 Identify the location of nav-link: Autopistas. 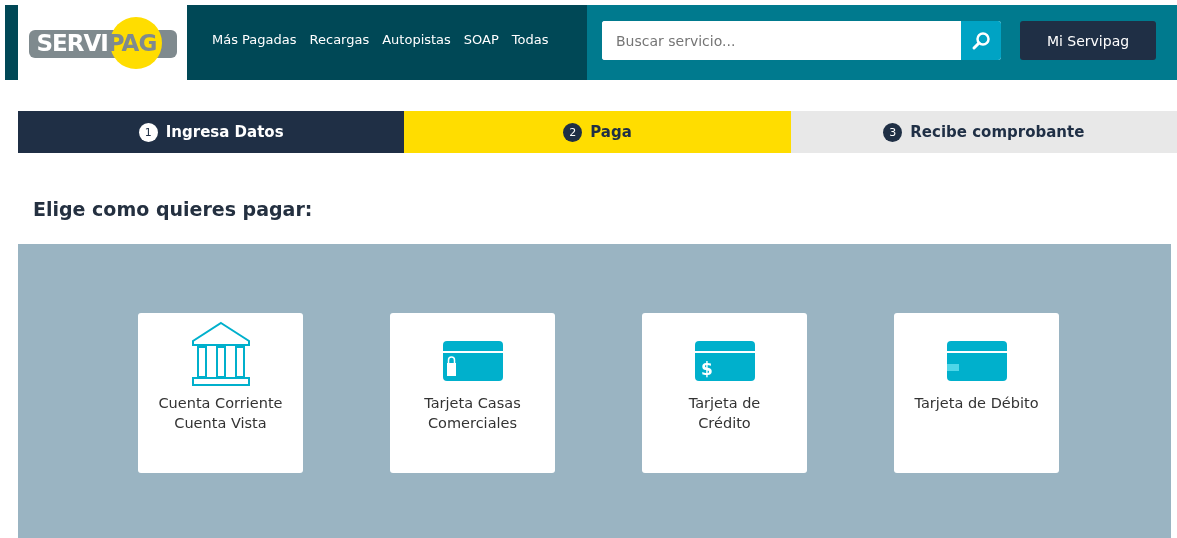
(416, 42).